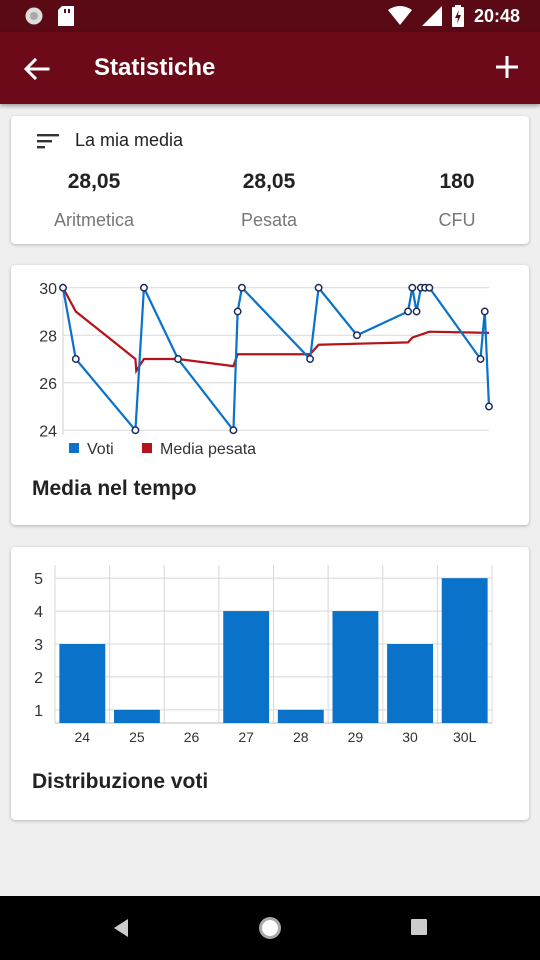 The height and width of the screenshot is (960, 540). What do you see at coordinates (269, 200) in the screenshot?
I see `stat-weighted: 28,05 Pesata` at bounding box center [269, 200].